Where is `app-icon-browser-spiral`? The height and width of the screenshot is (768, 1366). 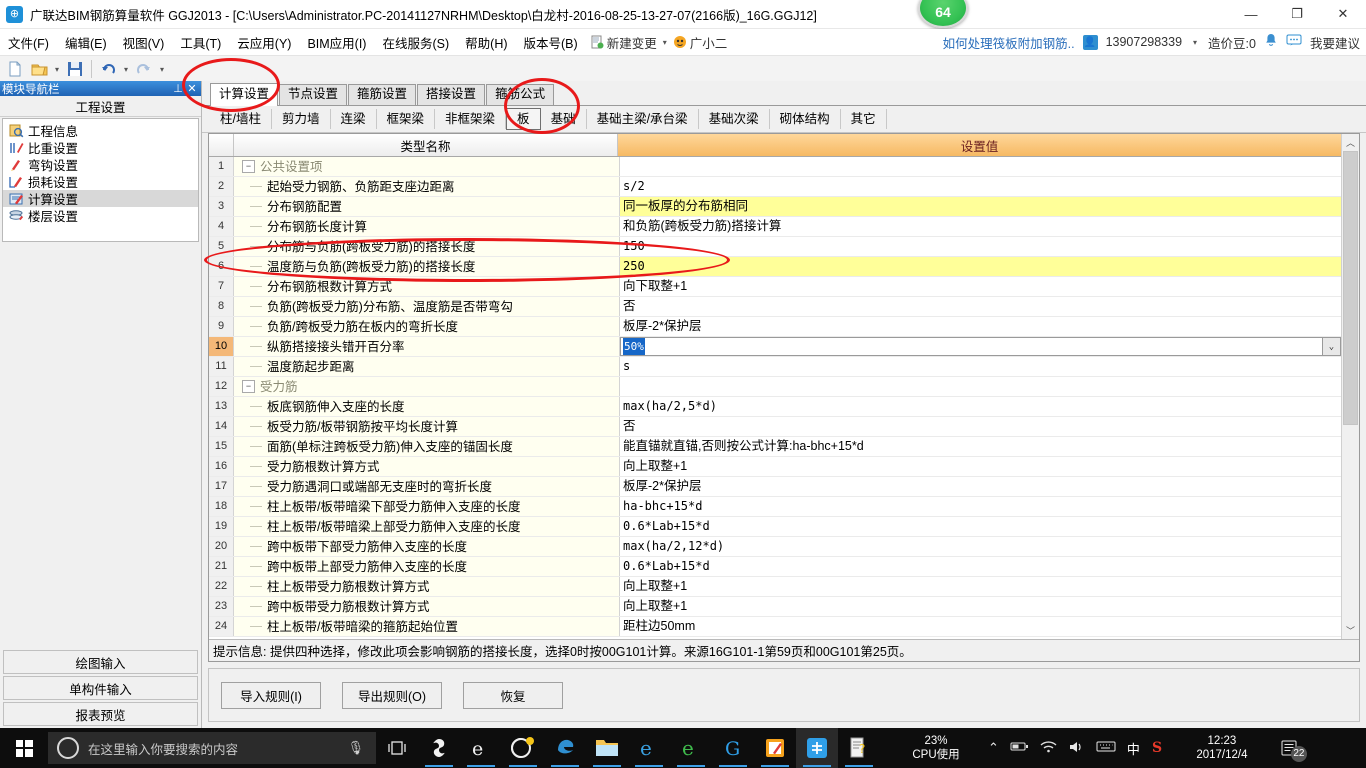
app-icon-browser-spiral is located at coordinates (523, 748).